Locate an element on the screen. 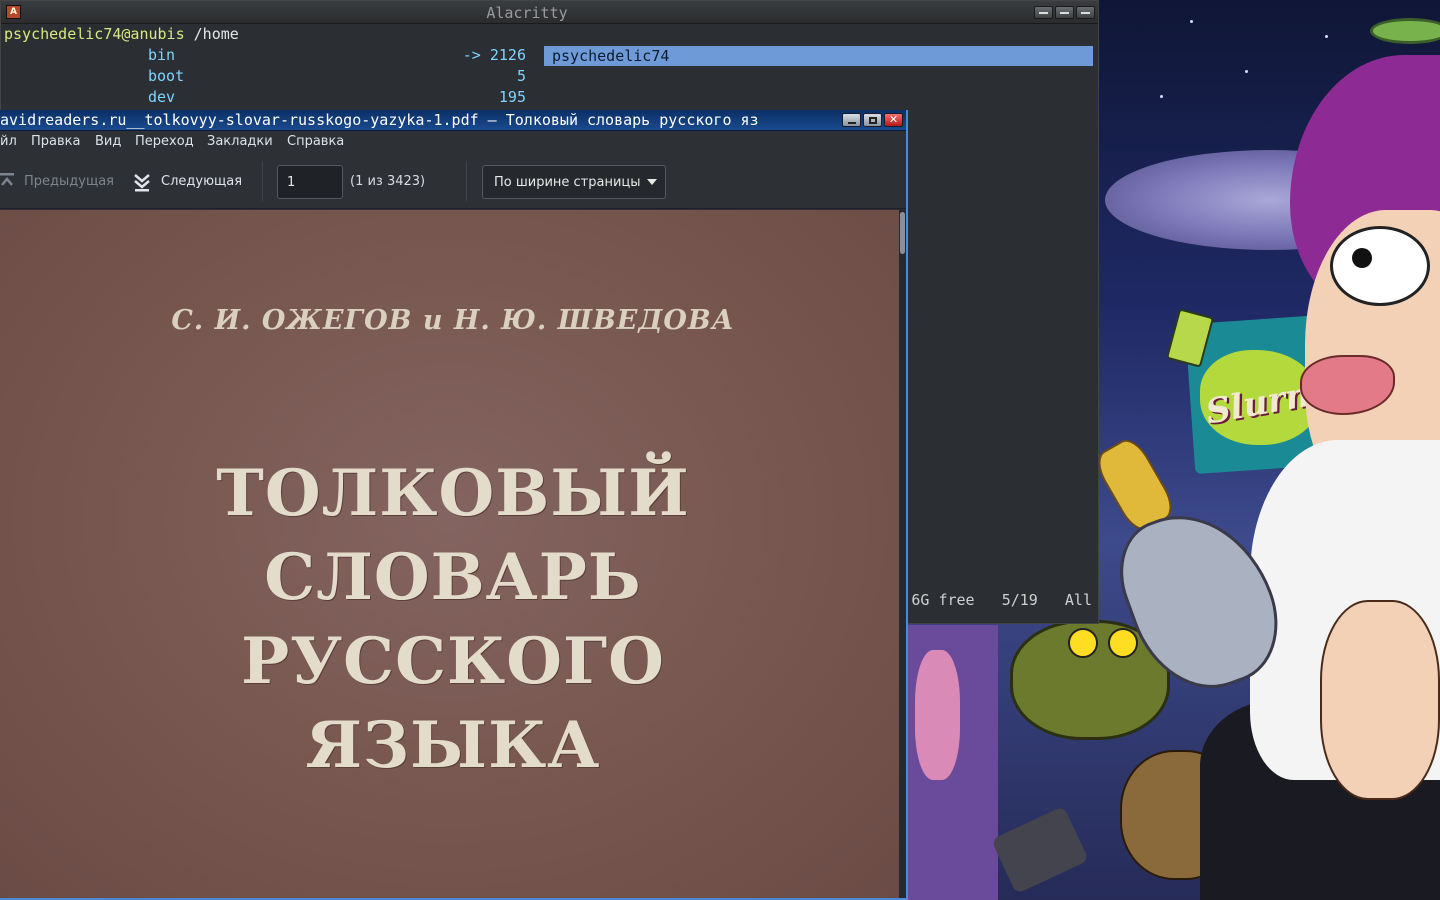 The image size is (1440, 900). wallpaper-pink-figure is located at coordinates (937, 715).